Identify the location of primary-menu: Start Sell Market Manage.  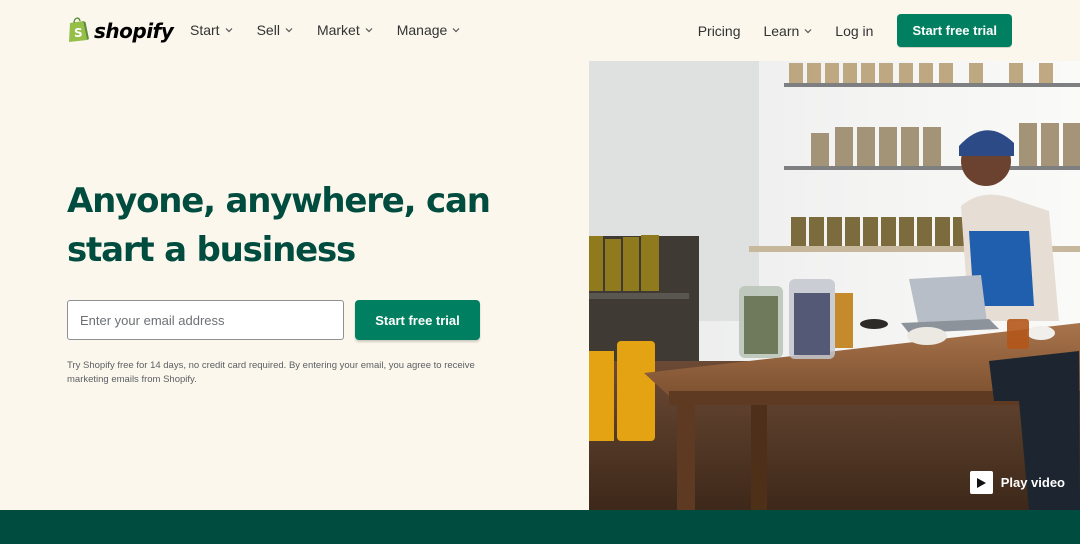
(325, 30).